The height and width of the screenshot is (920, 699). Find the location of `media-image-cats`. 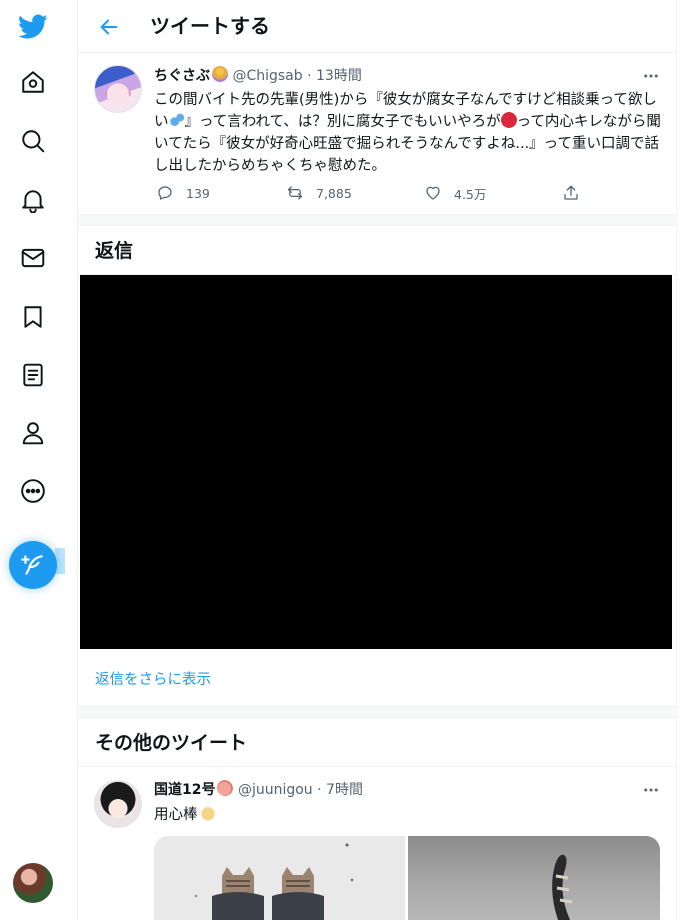

media-image-cats is located at coordinates (279, 878).